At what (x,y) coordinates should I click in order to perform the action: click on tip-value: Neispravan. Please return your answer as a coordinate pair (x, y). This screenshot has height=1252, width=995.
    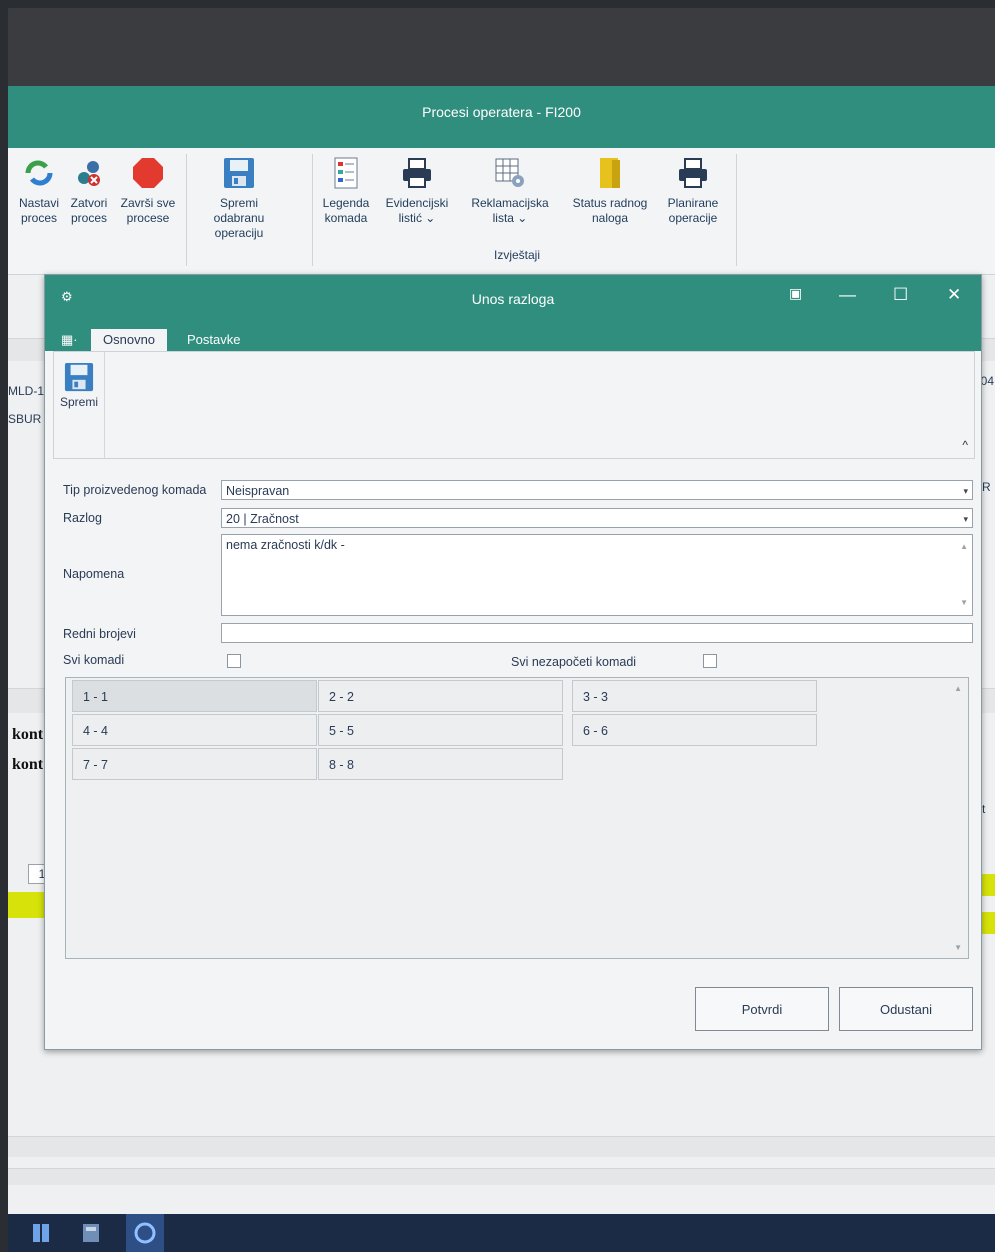
    Looking at the image, I should click on (258, 491).